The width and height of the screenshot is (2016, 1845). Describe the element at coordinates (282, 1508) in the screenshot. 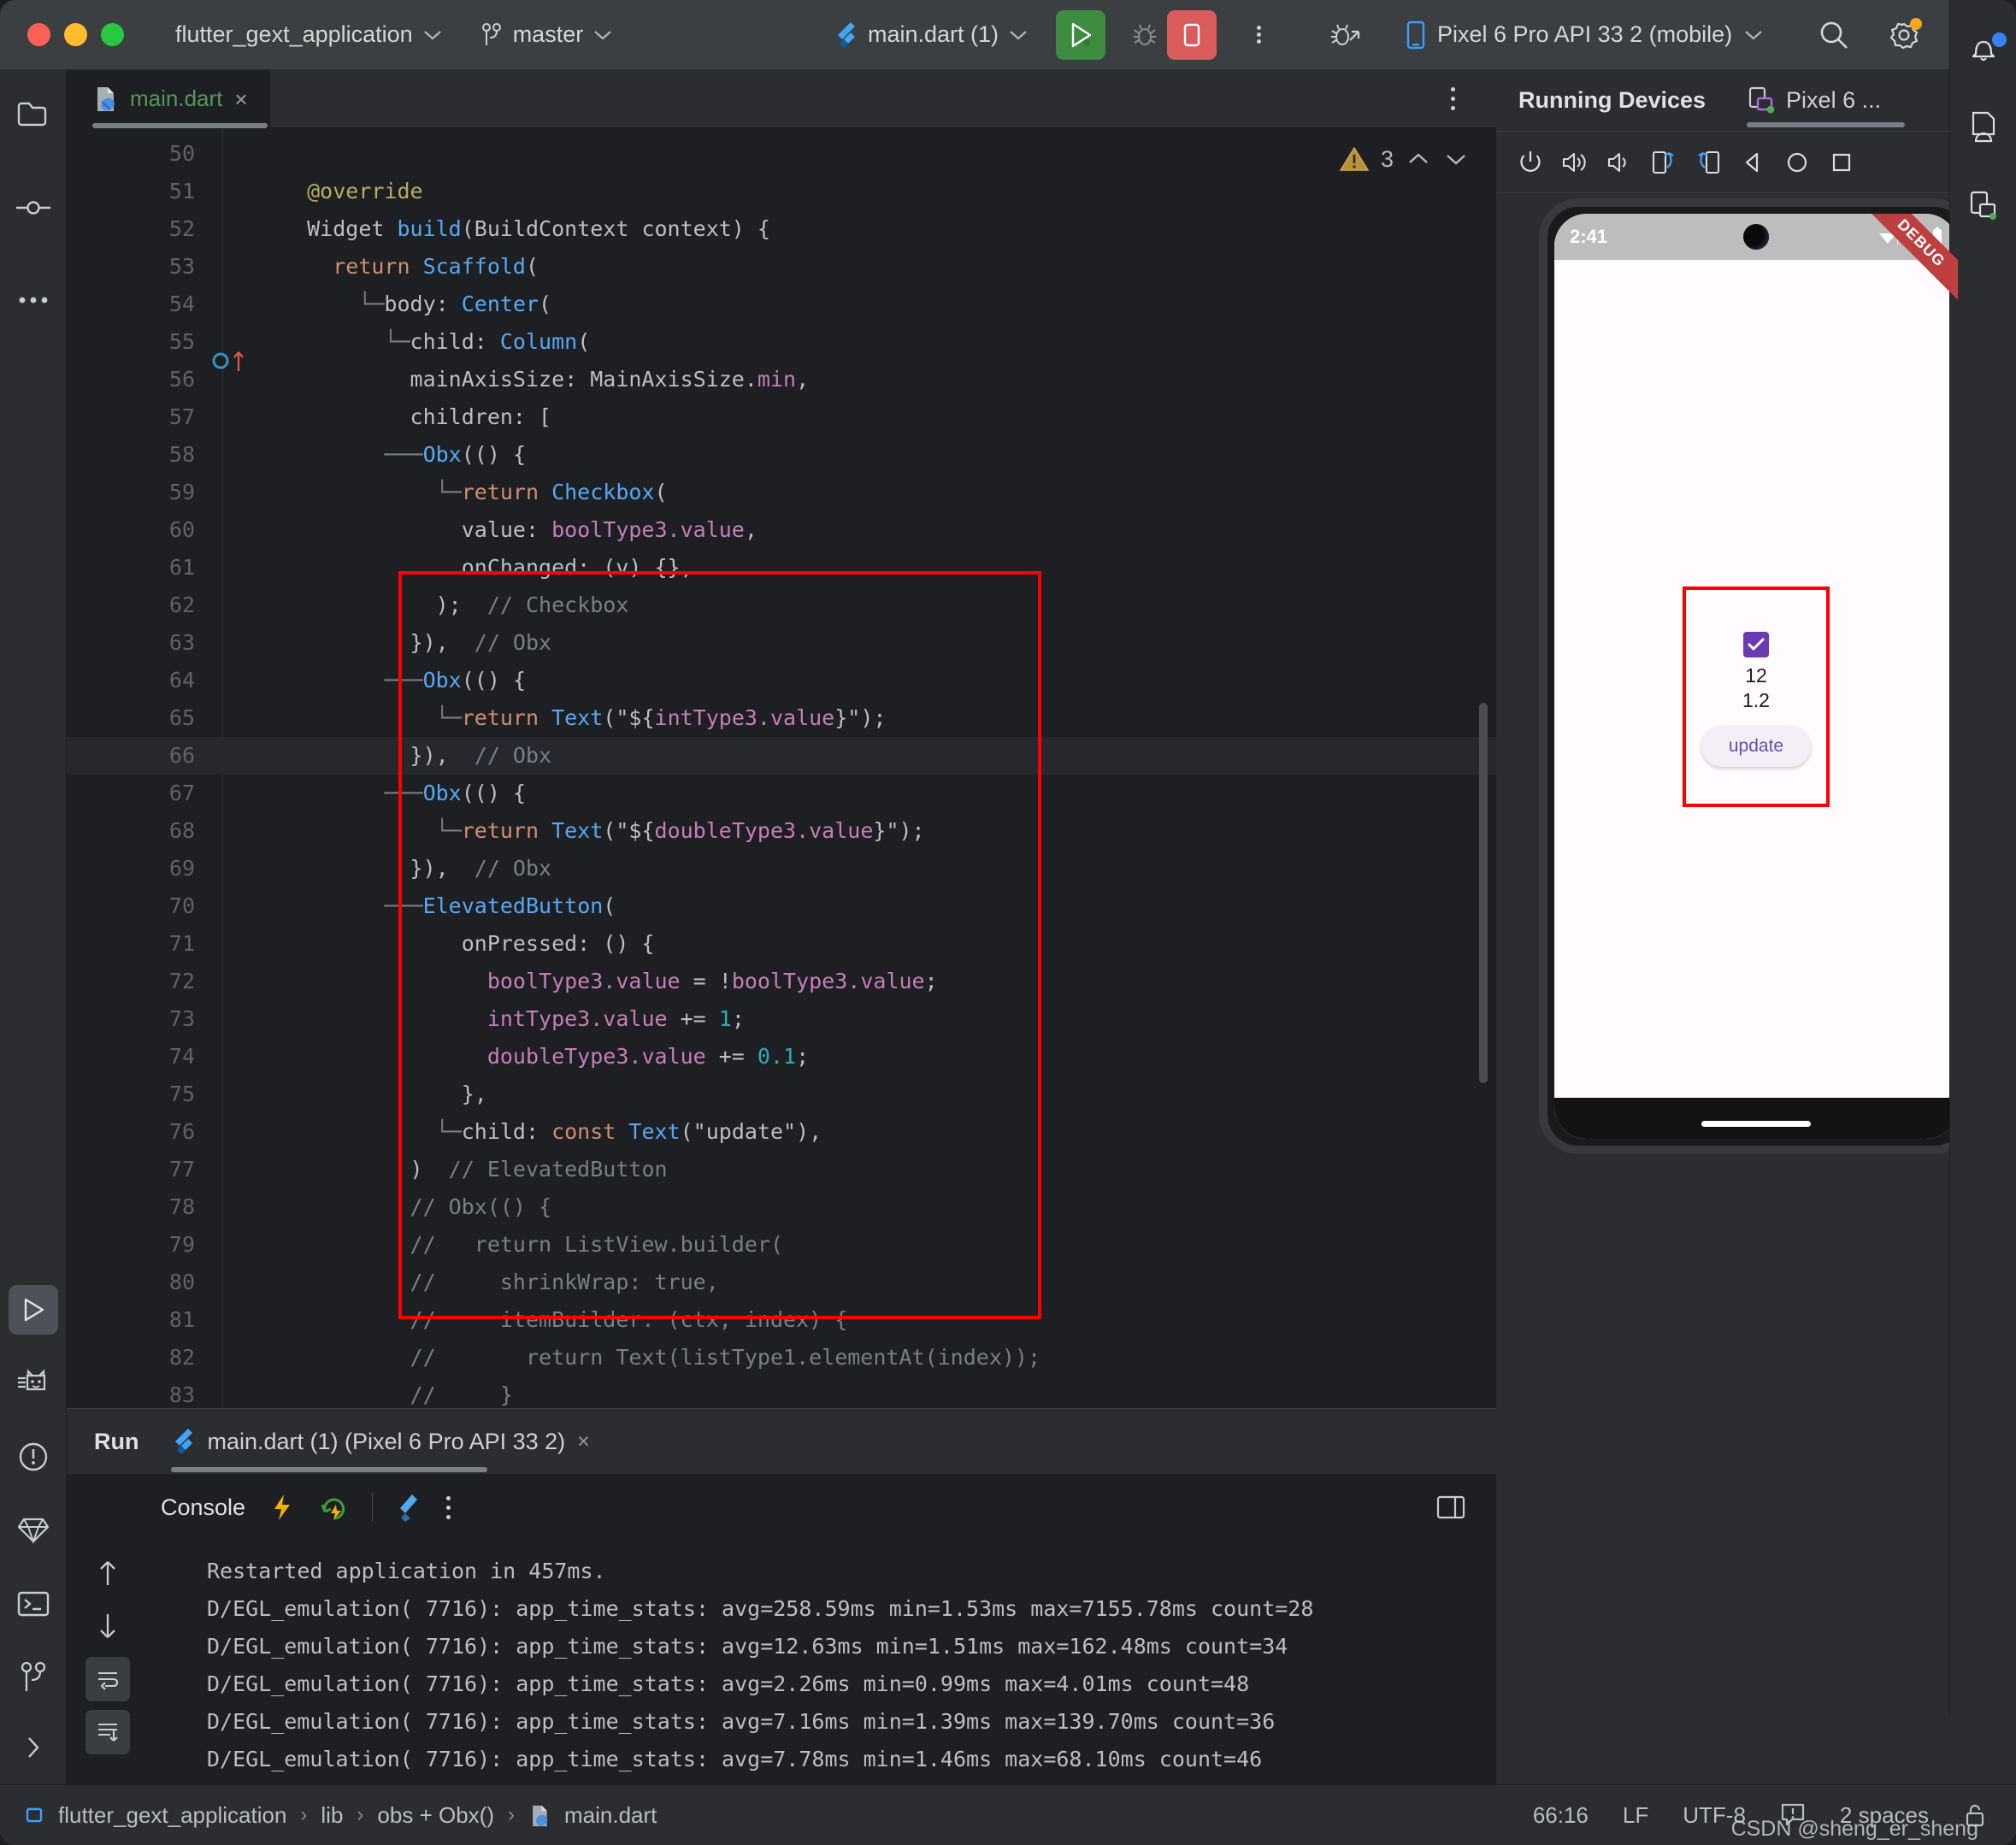

I see `hot-reload-icon` at that location.